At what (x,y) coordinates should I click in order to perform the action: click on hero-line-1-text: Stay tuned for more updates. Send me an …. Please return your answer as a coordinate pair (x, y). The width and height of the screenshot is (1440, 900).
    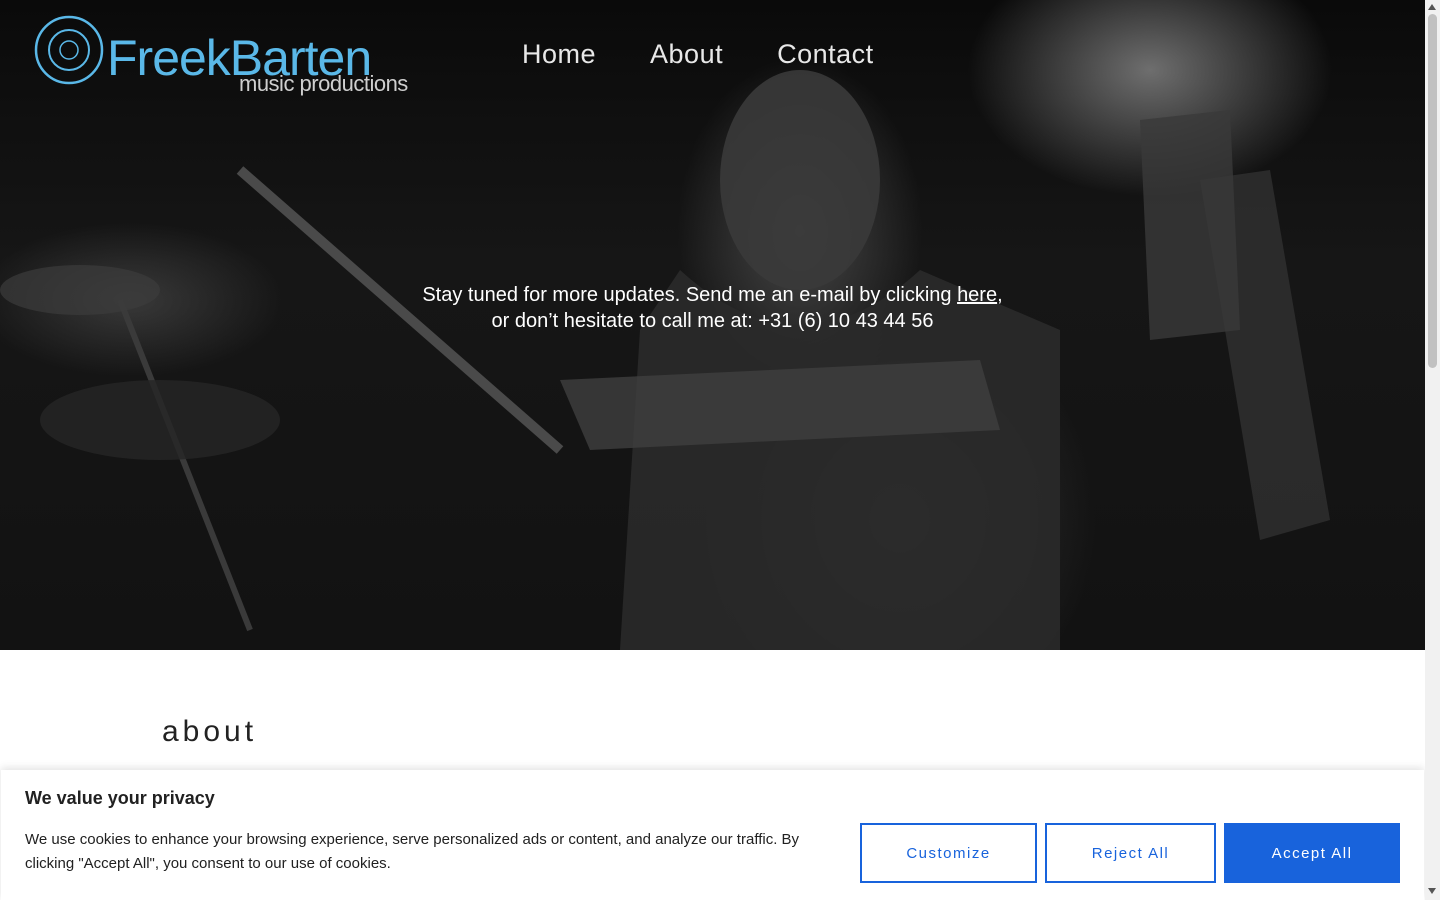
    Looking at the image, I should click on (690, 295).